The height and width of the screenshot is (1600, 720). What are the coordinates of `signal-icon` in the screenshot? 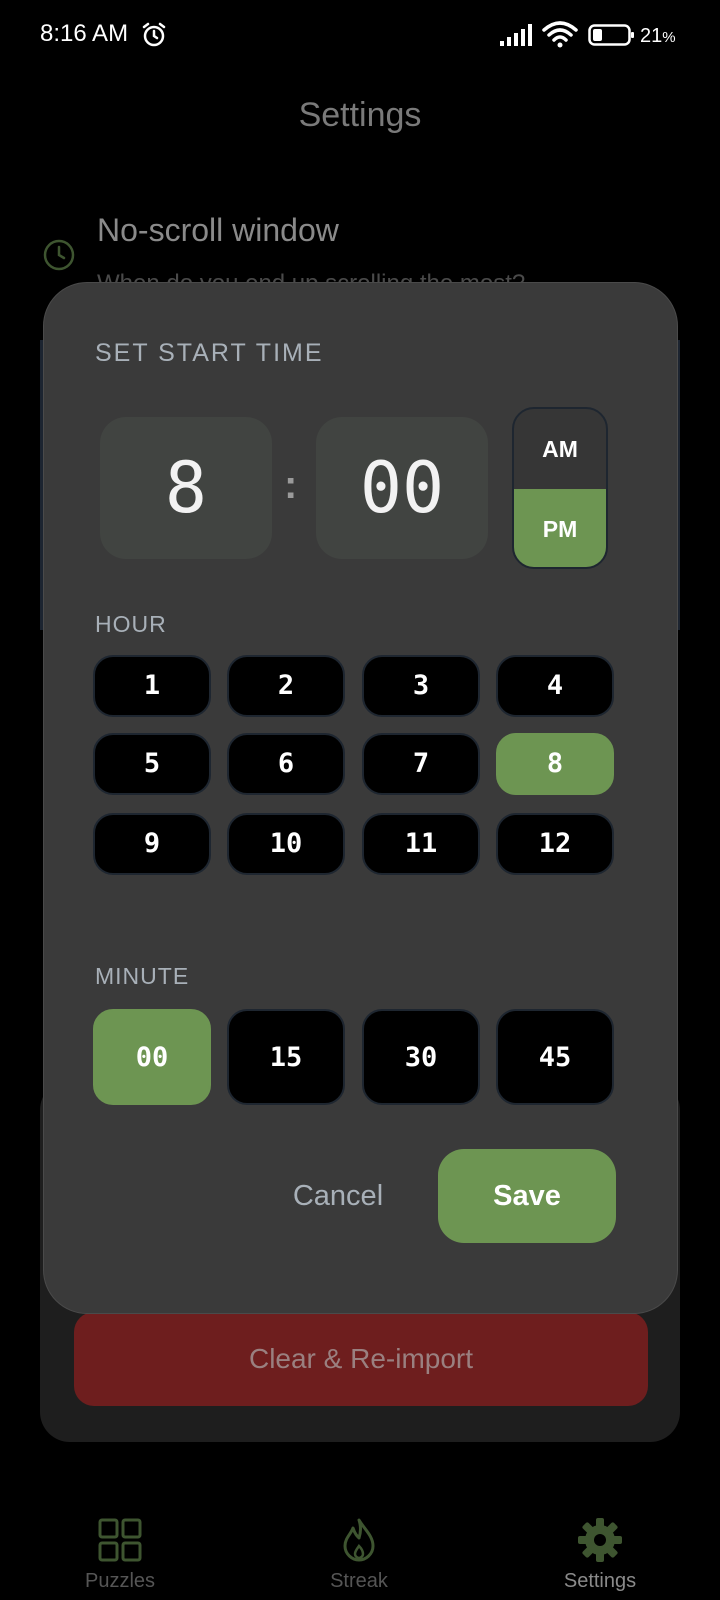 It's located at (516, 35).